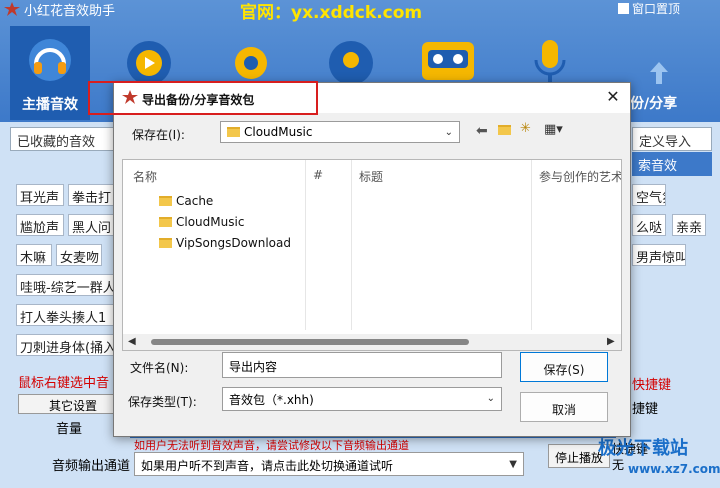 This screenshot has height=488, width=720. I want to click on site-url: 官网：yx.xddck.com, so click(331, 11).